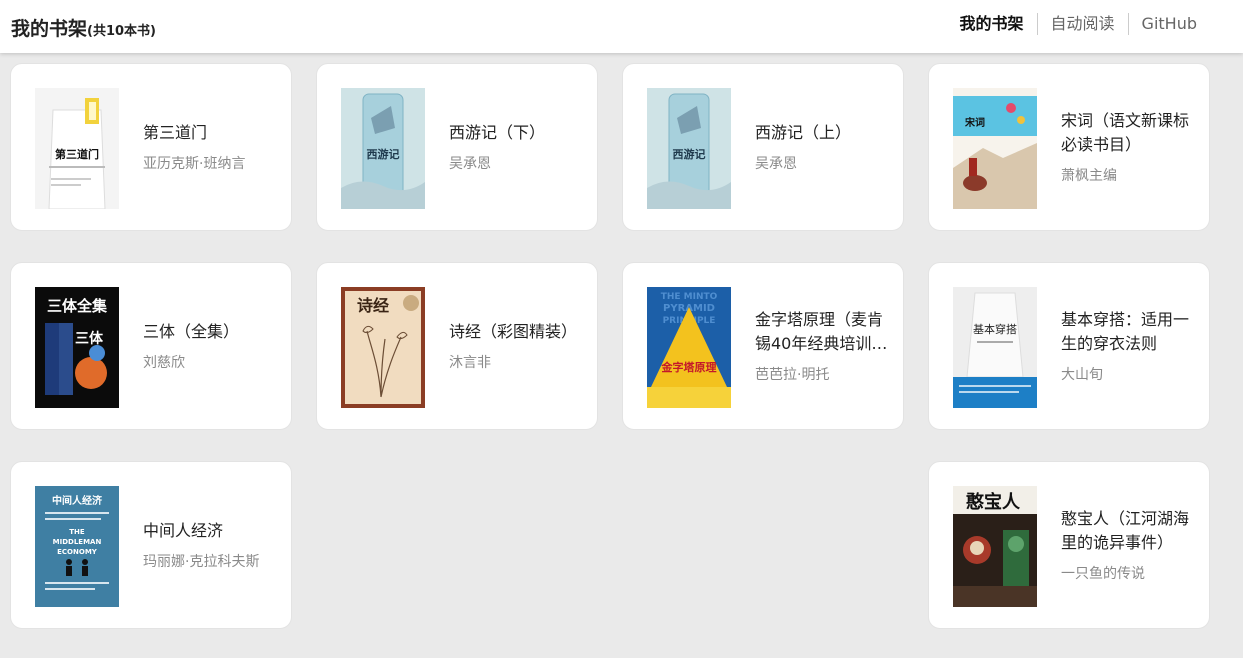  I want to click on book-title: 三体（全集）, so click(191, 331).